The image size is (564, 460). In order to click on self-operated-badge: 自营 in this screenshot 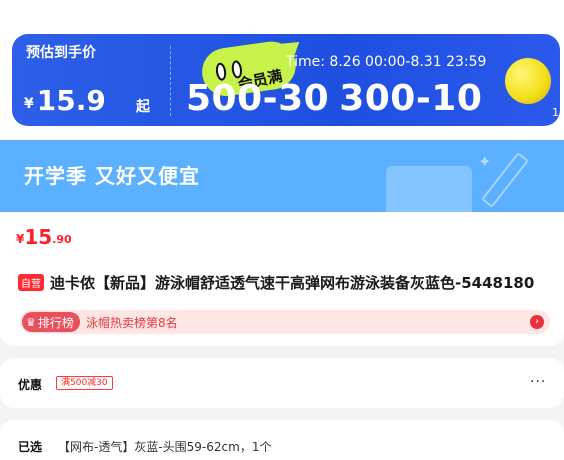, I will do `click(31, 282)`.